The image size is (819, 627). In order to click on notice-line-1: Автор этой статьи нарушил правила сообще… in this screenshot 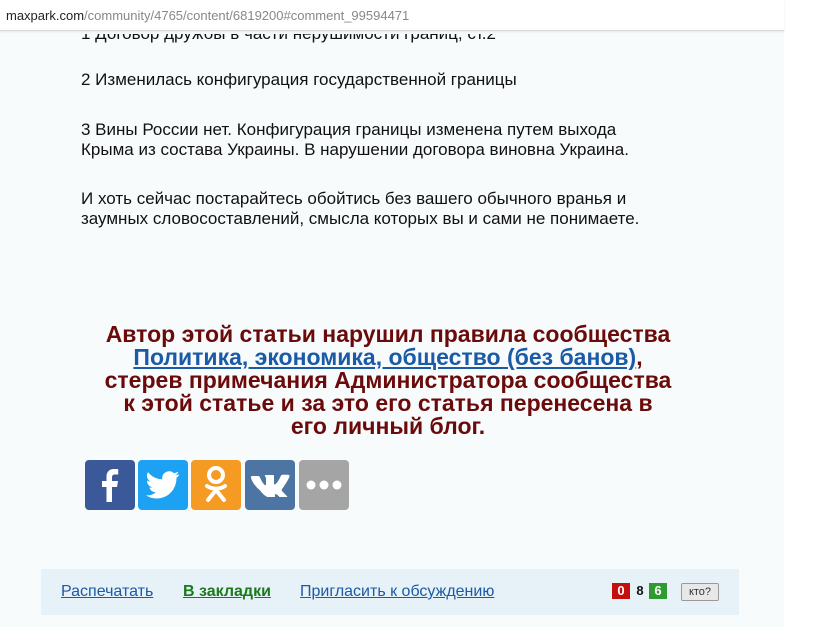, I will do `click(388, 334)`.